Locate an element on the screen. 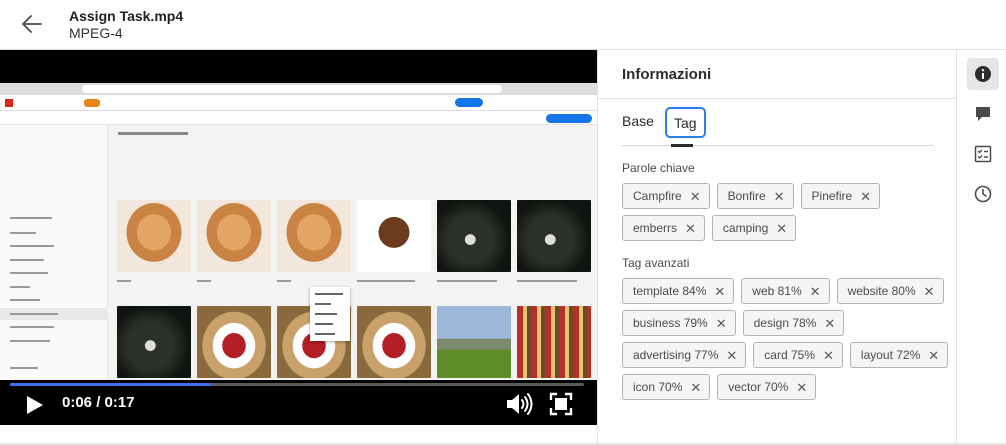 This screenshot has height=445, width=1006. smart-tags-row: business 79% ✕ design 78% ✕ is located at coordinates (733, 323).